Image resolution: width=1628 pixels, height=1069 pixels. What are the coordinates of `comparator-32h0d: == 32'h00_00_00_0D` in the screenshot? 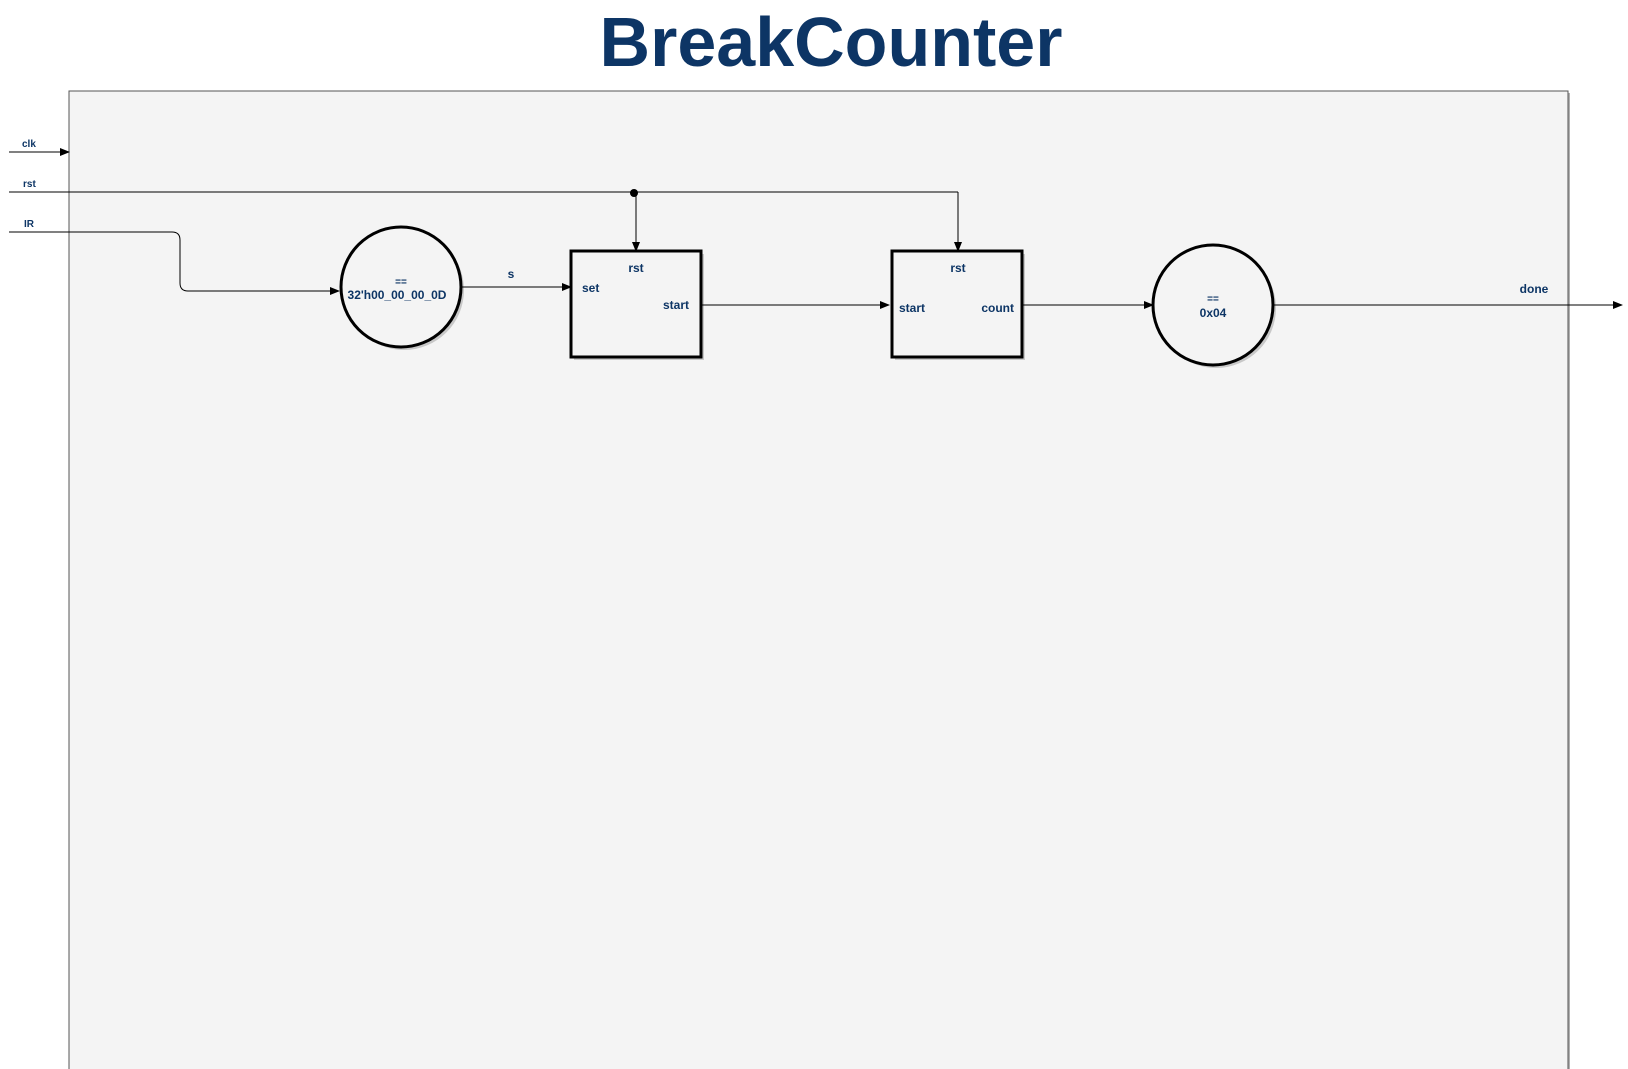 It's located at (401, 287).